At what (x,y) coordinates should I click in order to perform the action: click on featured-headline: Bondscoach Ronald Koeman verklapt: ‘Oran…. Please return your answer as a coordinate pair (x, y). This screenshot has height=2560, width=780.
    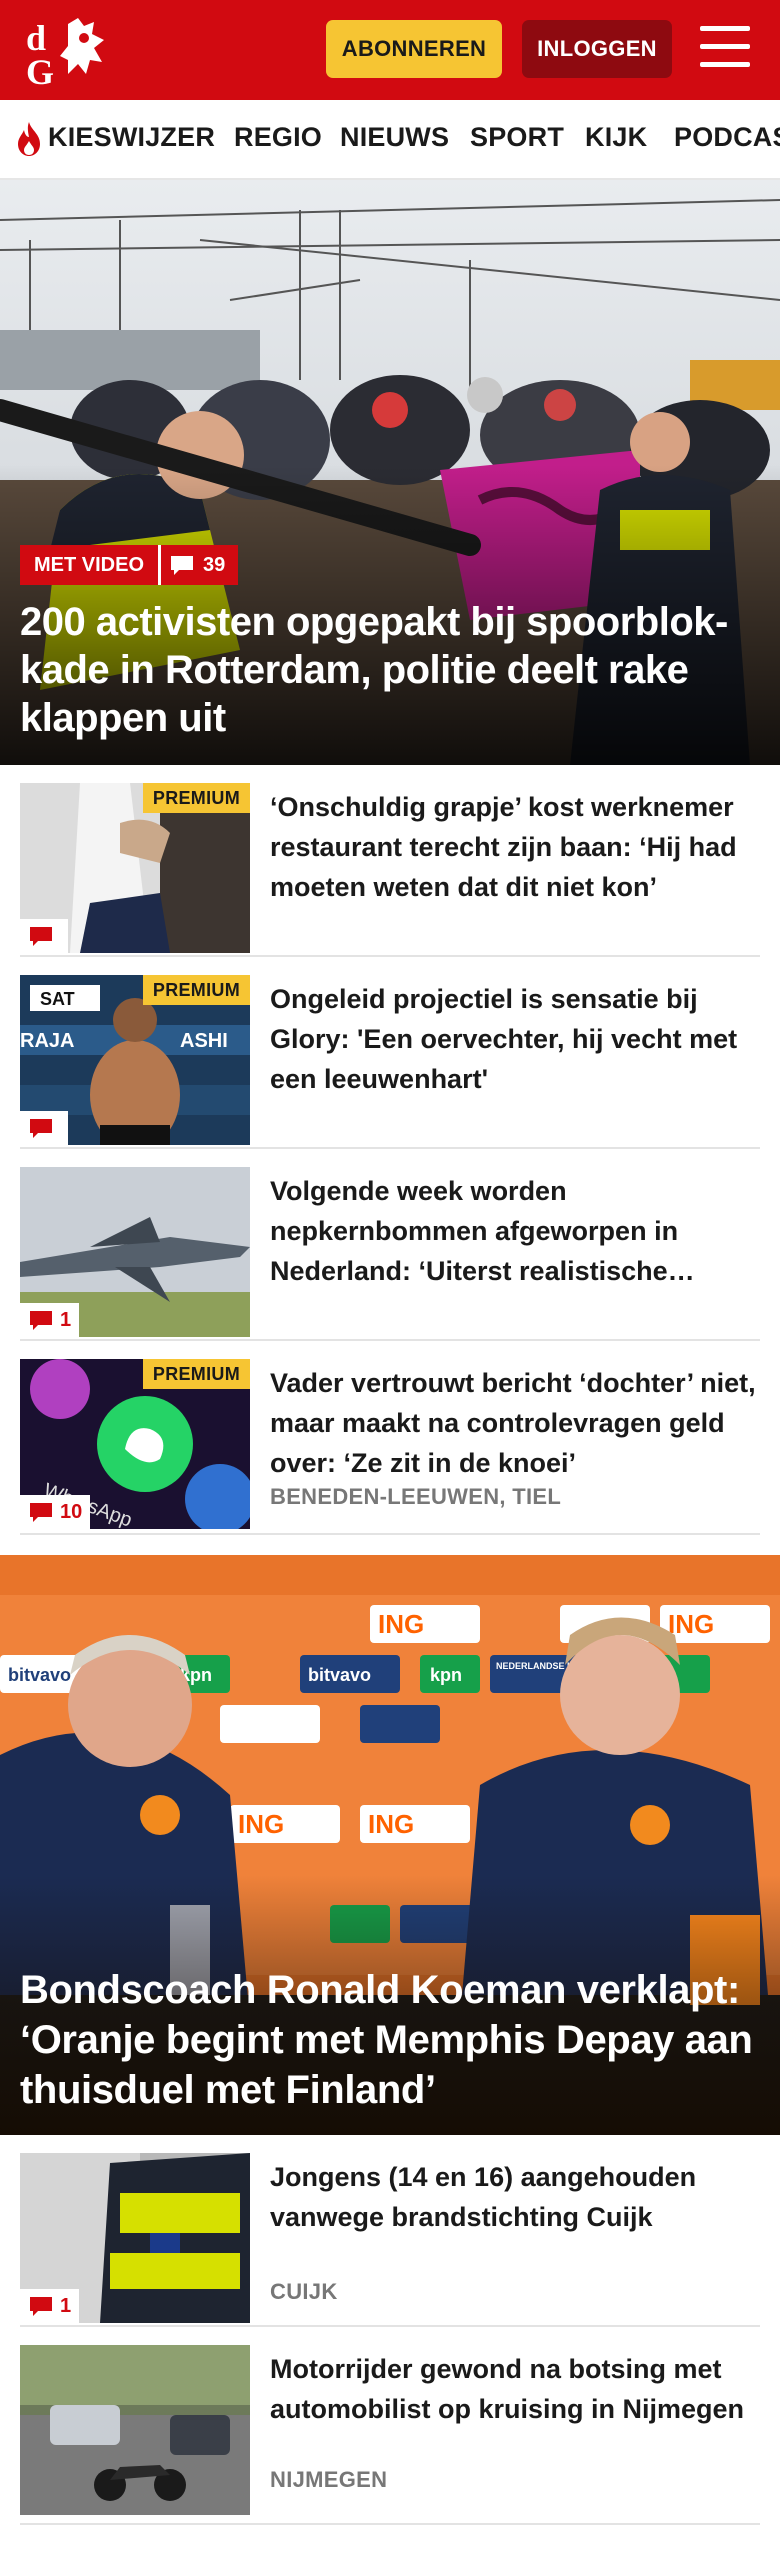
    Looking at the image, I should click on (395, 2040).